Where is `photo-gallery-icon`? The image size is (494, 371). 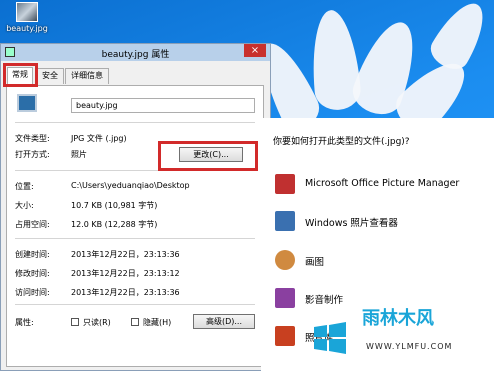
photo-gallery-icon is located at coordinates (285, 336).